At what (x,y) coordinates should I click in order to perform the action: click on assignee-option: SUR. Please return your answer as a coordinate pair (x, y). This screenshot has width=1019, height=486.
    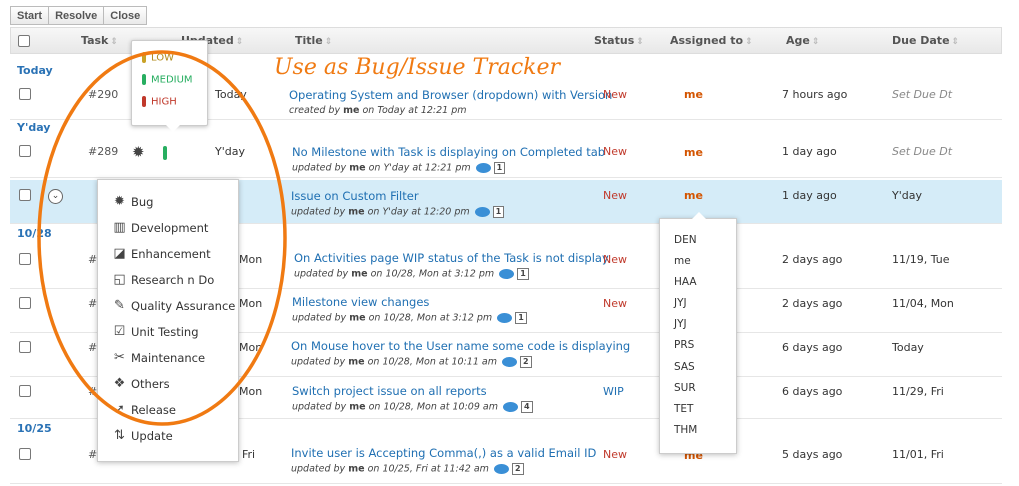
    Looking at the image, I should click on (685, 388).